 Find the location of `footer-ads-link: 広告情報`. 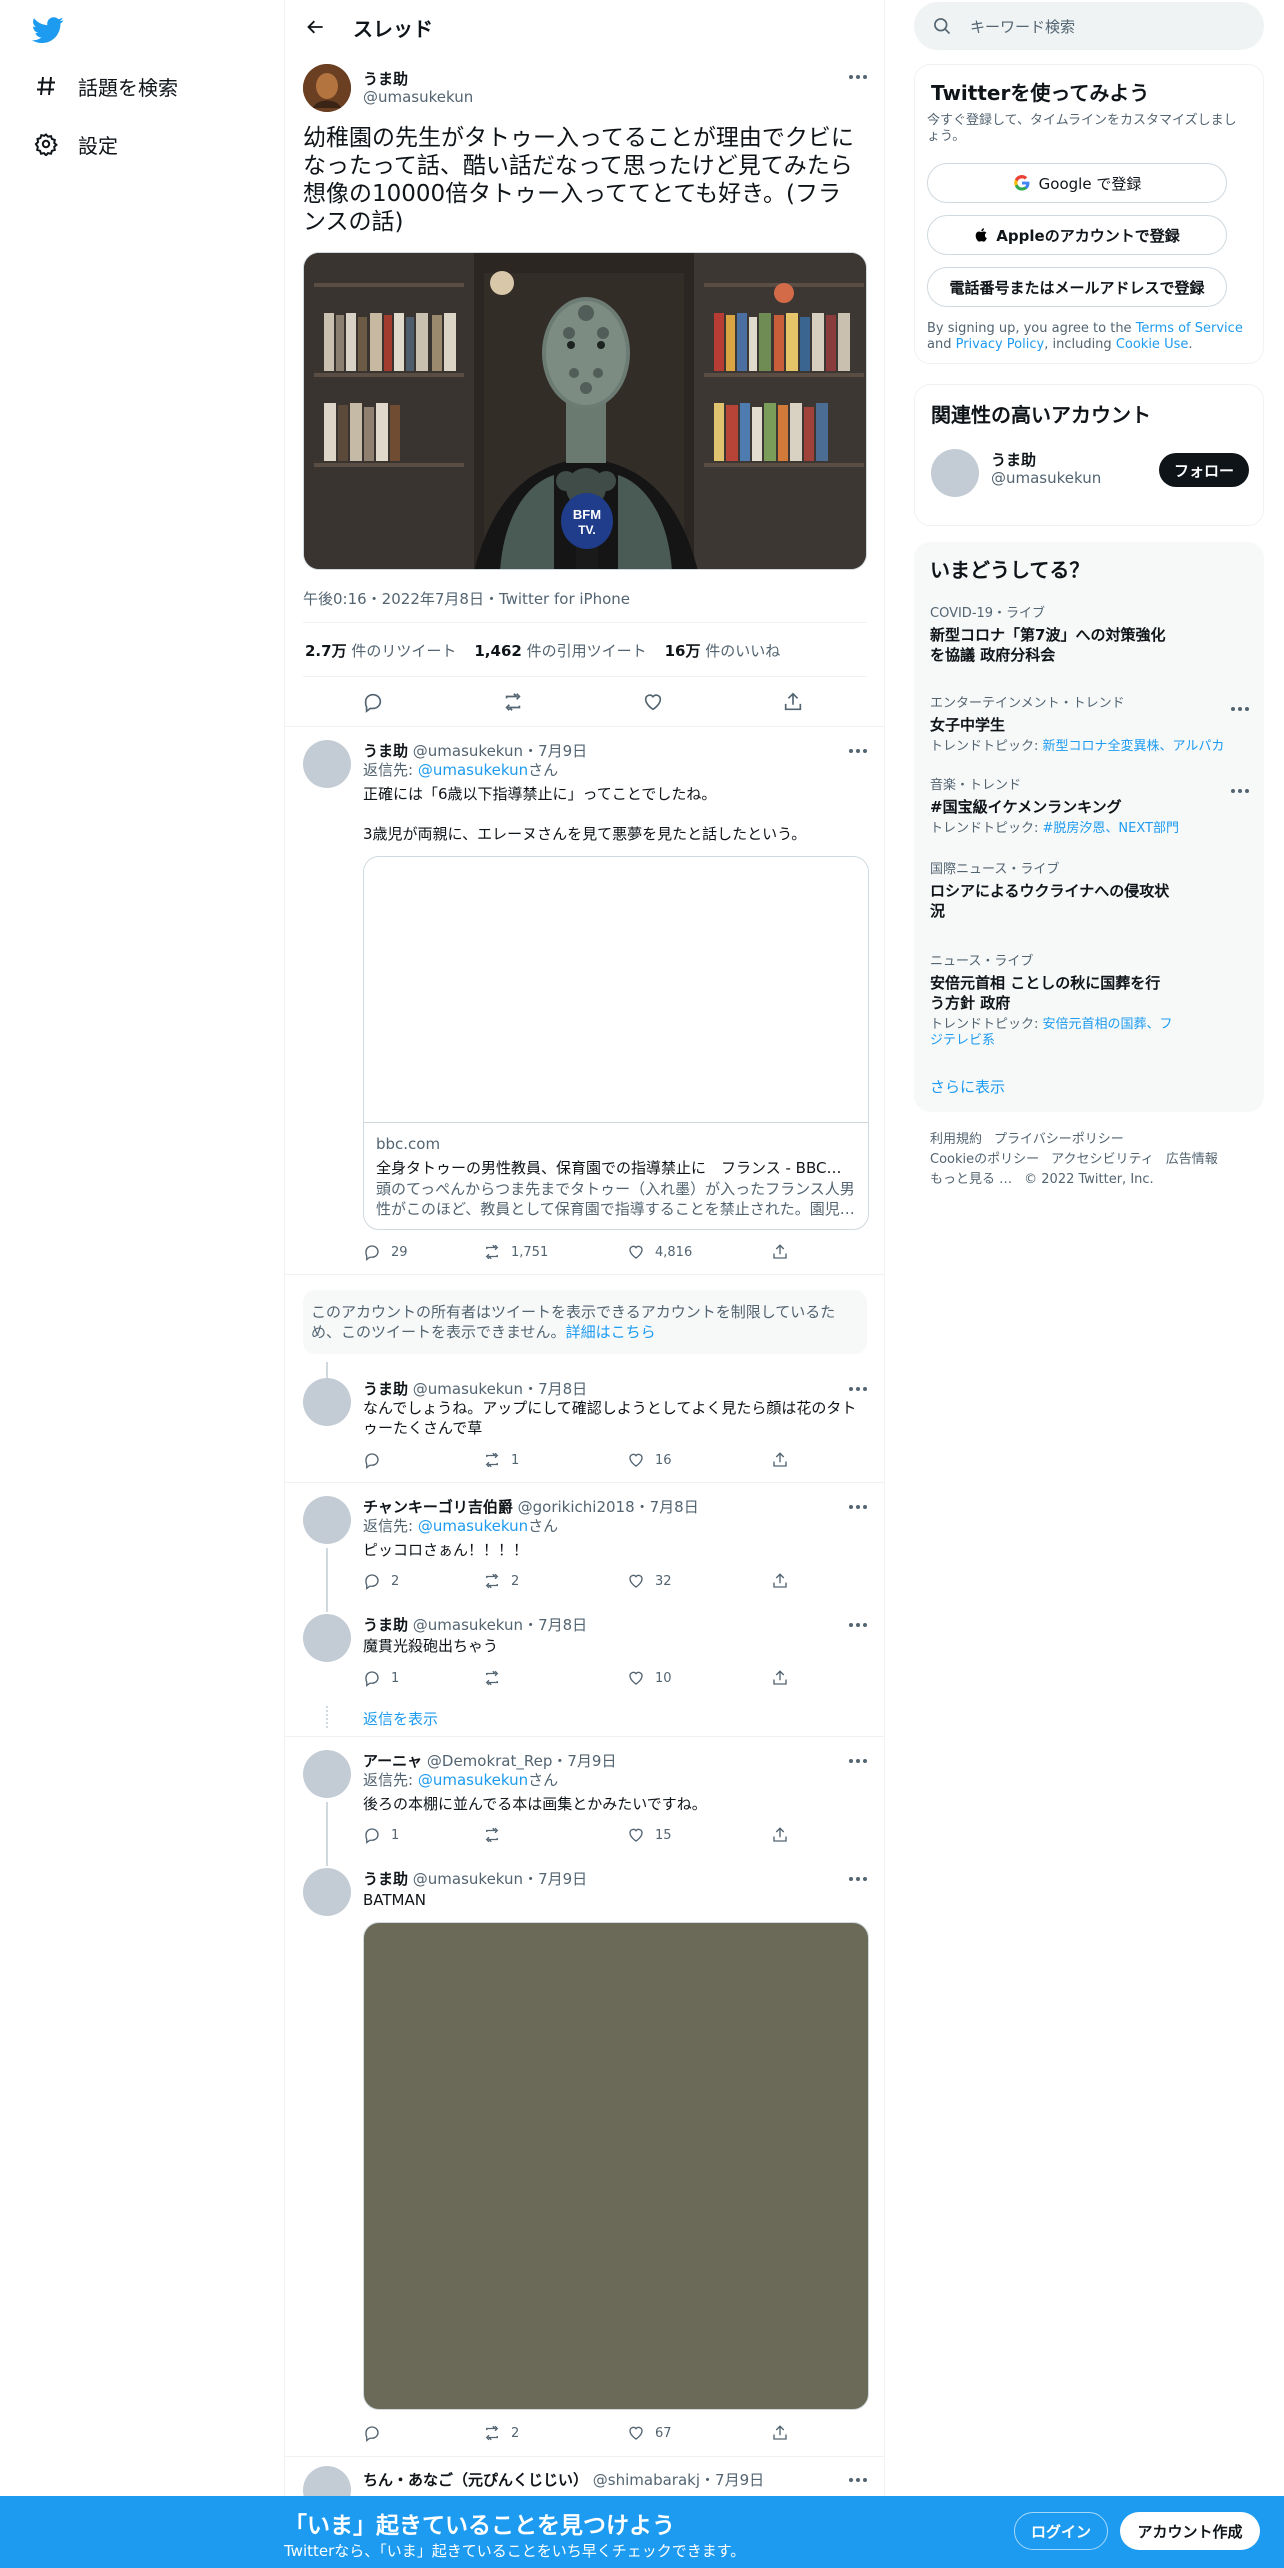

footer-ads-link: 広告情報 is located at coordinates (1192, 1159).